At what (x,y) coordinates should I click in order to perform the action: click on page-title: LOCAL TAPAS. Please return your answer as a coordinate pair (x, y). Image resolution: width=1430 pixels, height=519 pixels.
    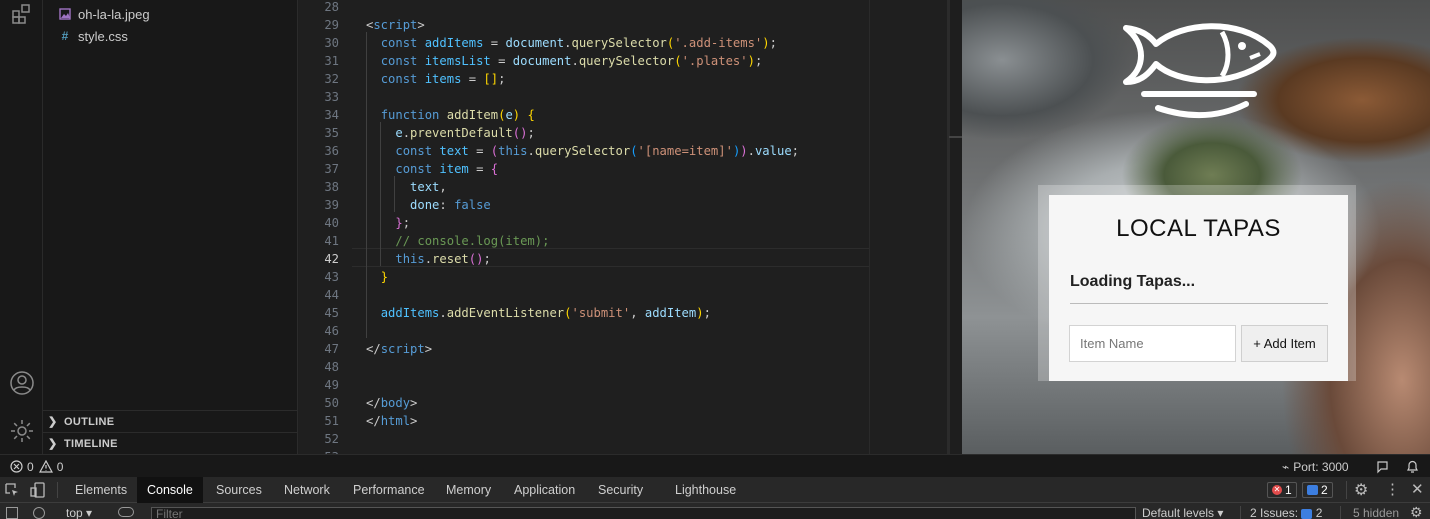
    Looking at the image, I should click on (1198, 228).